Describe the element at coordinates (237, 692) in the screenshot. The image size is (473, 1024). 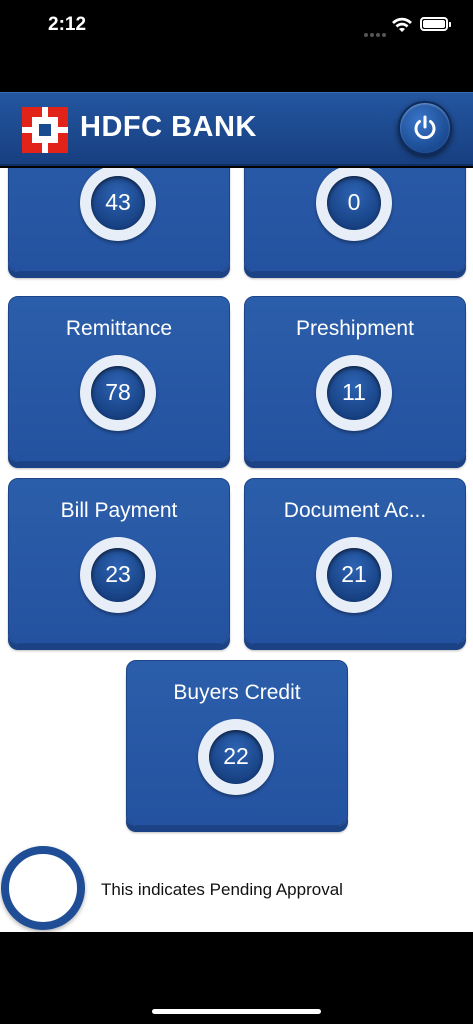
I see `tile-label: Buyers Credit` at that location.